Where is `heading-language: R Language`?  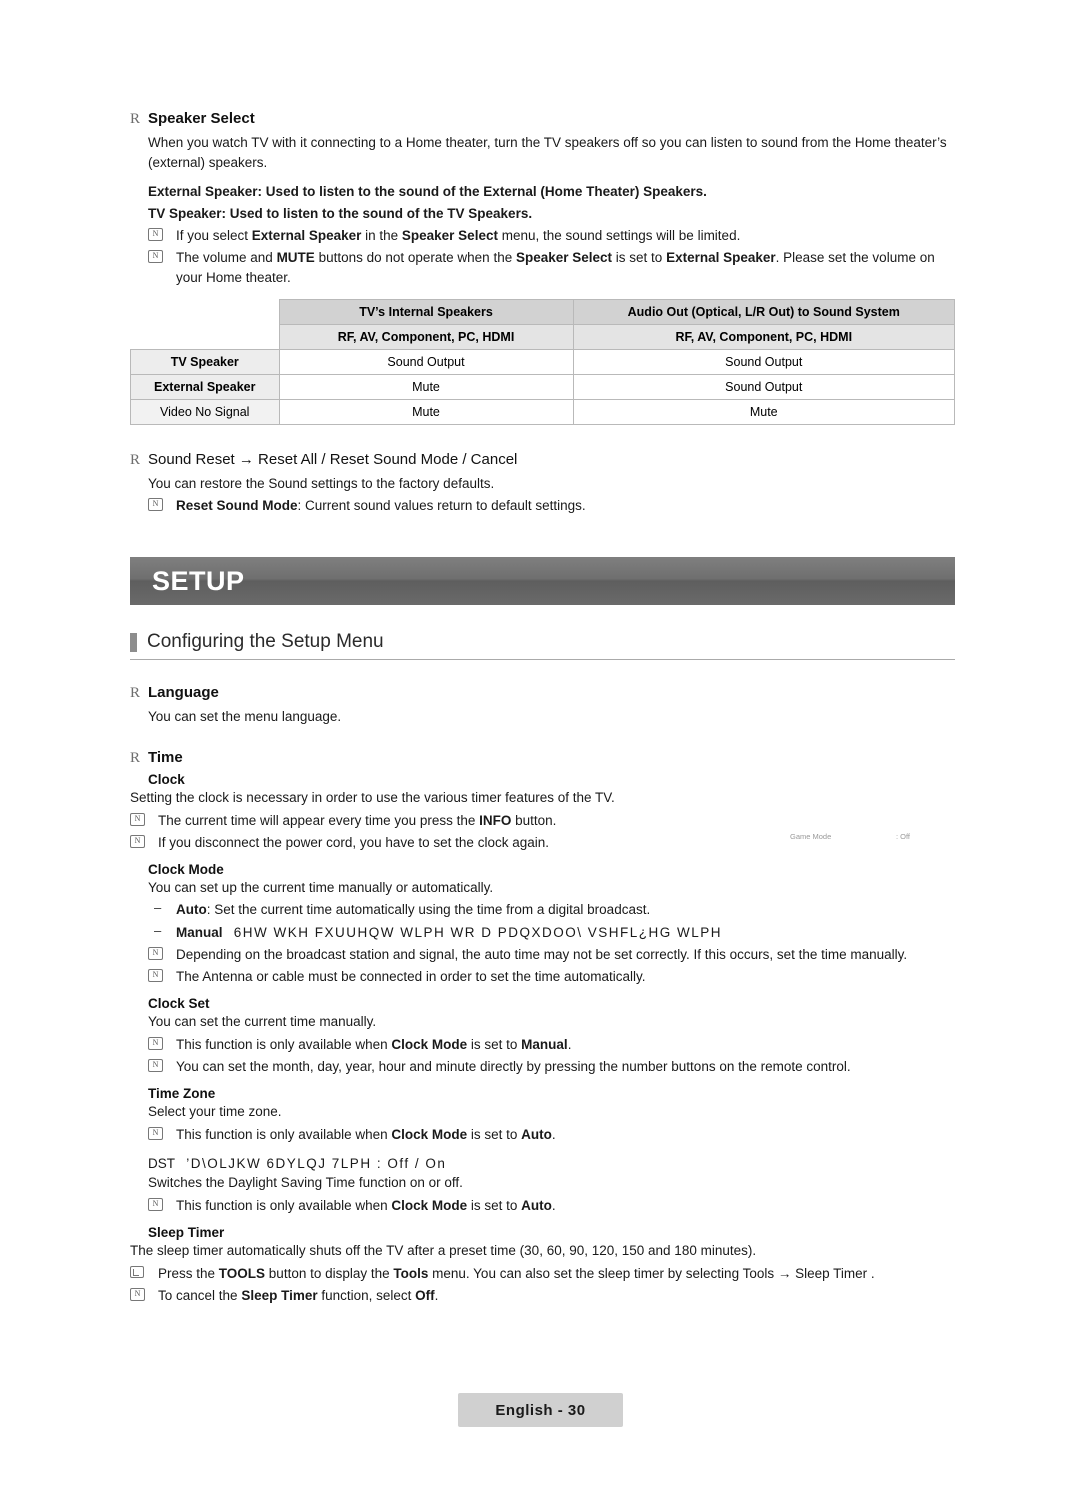
heading-language: R Language is located at coordinates (542, 693).